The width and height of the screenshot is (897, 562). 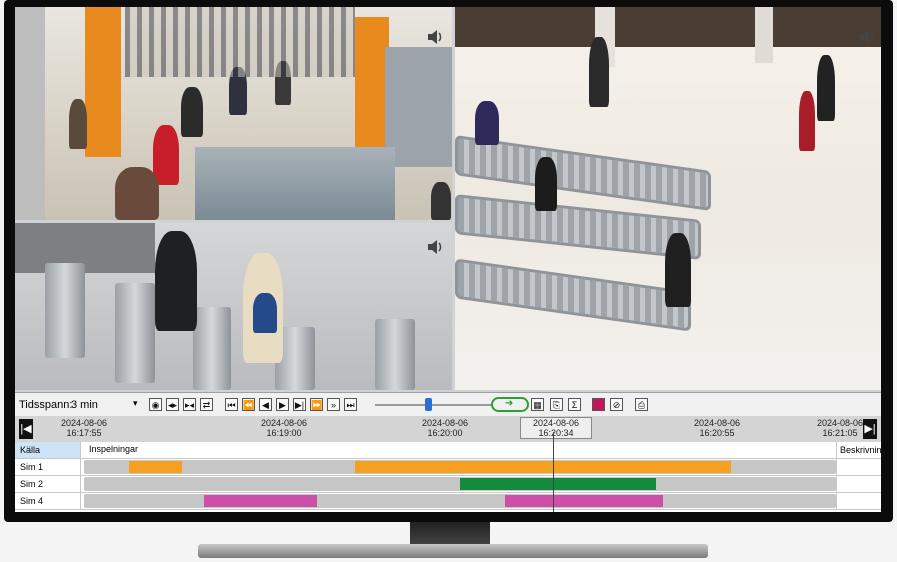 I want to click on grid-header: Källa Inspelningar Beskrivning, so click(x=448, y=450).